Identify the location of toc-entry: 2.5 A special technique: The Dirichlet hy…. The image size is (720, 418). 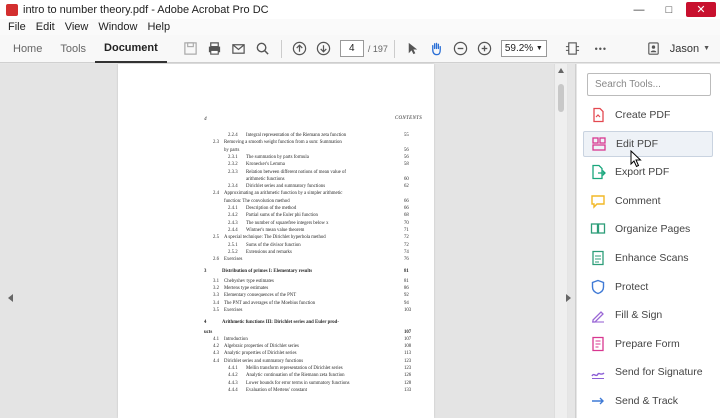
(276, 237).